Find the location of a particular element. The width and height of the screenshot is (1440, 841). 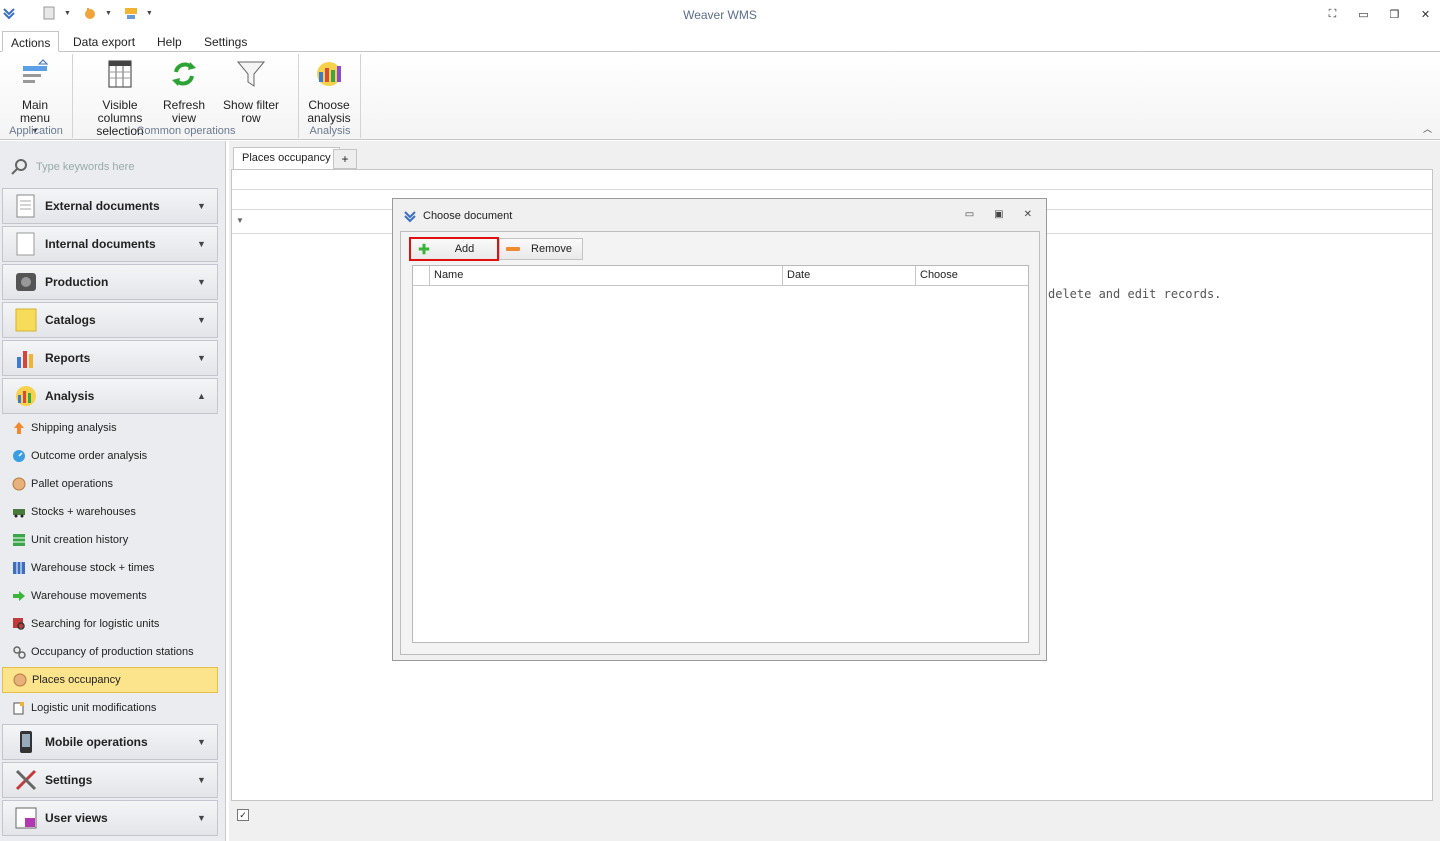

nav-group-catalogs: Catalogs ▼ is located at coordinates (110, 320).